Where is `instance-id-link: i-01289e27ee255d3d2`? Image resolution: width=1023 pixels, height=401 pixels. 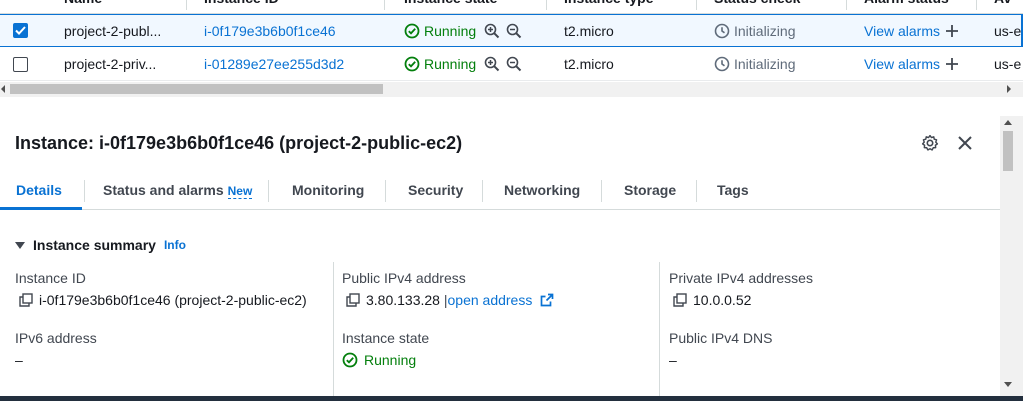 instance-id-link: i-01289e27ee255d3d2 is located at coordinates (274, 64).